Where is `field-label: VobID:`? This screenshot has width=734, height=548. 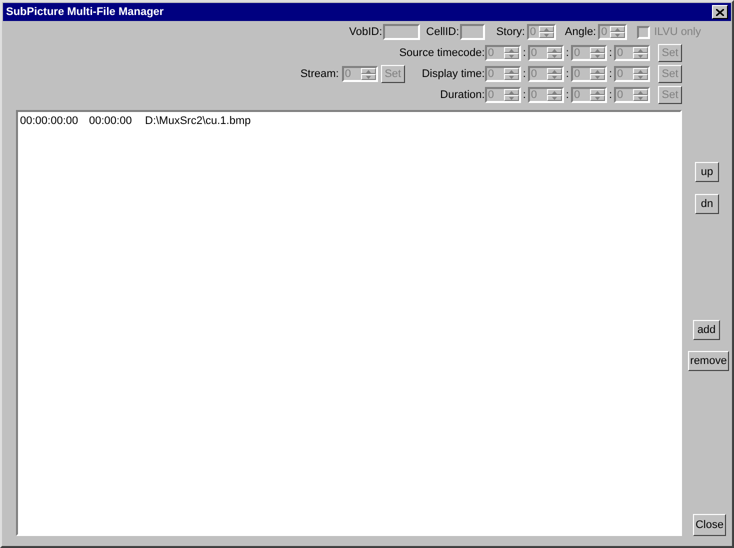 field-label: VobID: is located at coordinates (365, 32).